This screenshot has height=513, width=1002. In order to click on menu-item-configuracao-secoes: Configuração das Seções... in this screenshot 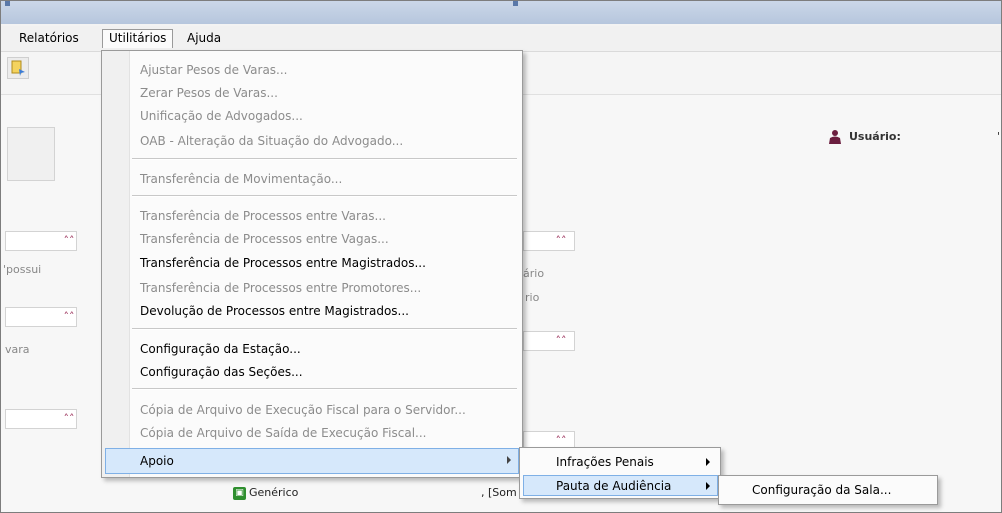, I will do `click(221, 372)`.